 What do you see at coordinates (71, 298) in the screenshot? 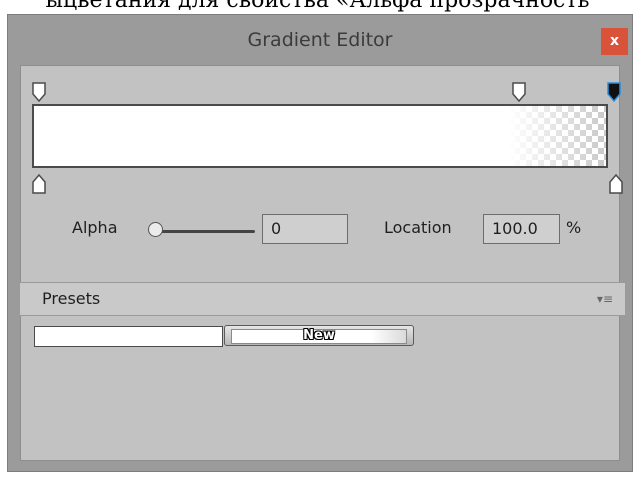
I see `presets-label: Presets` at bounding box center [71, 298].